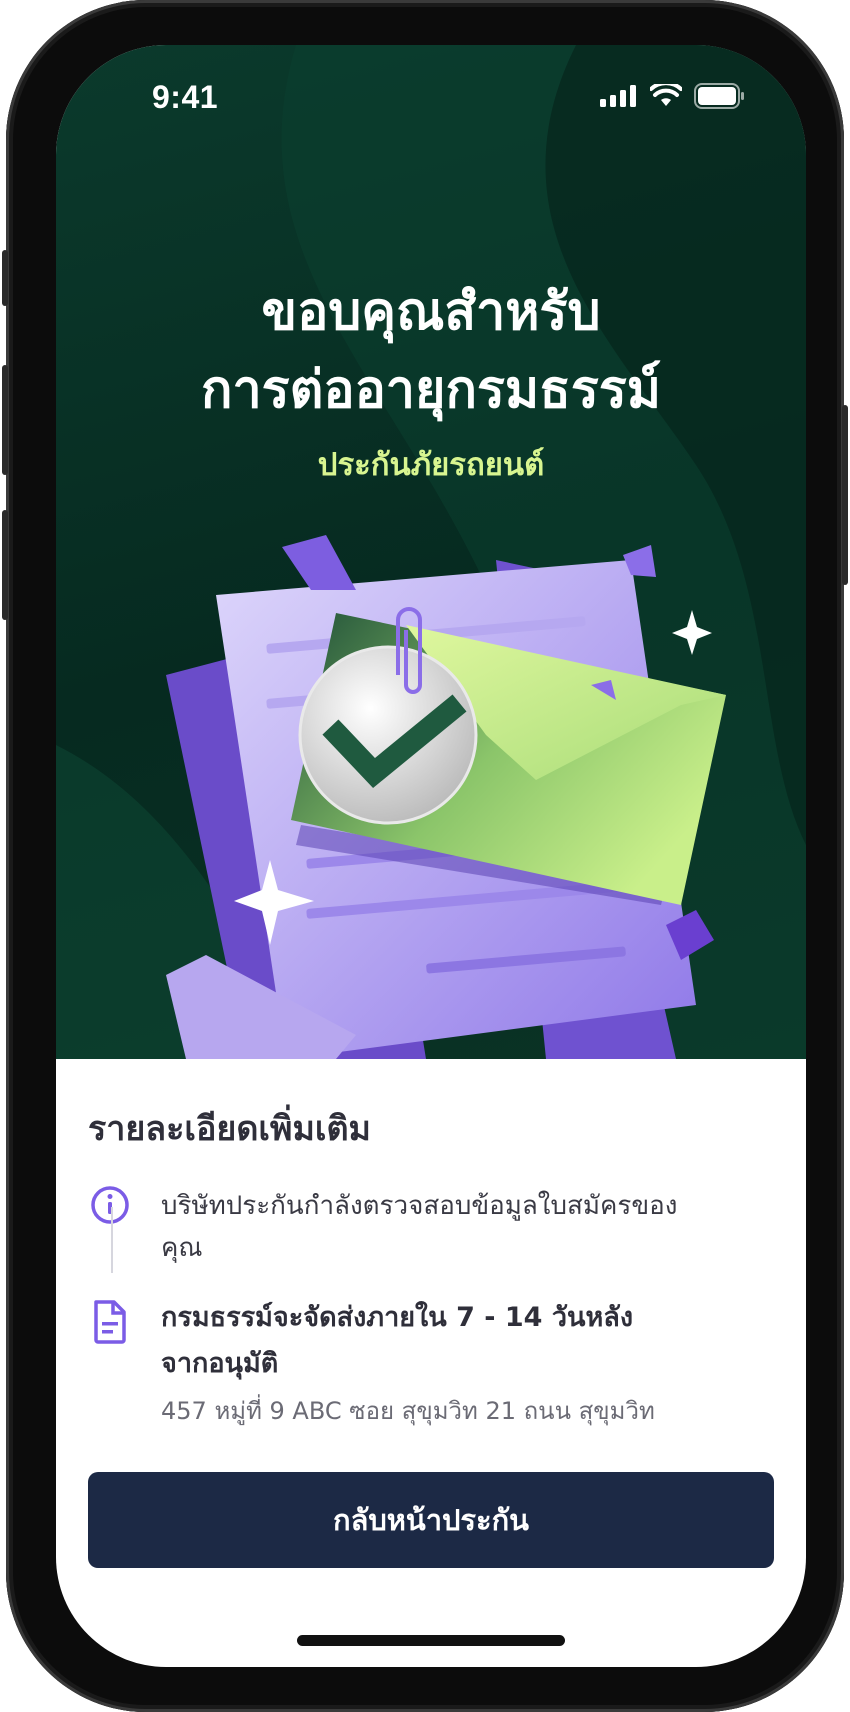 The height and width of the screenshot is (1712, 850). Describe the element at coordinates (618, 96) in the screenshot. I see `signal-icon` at that location.